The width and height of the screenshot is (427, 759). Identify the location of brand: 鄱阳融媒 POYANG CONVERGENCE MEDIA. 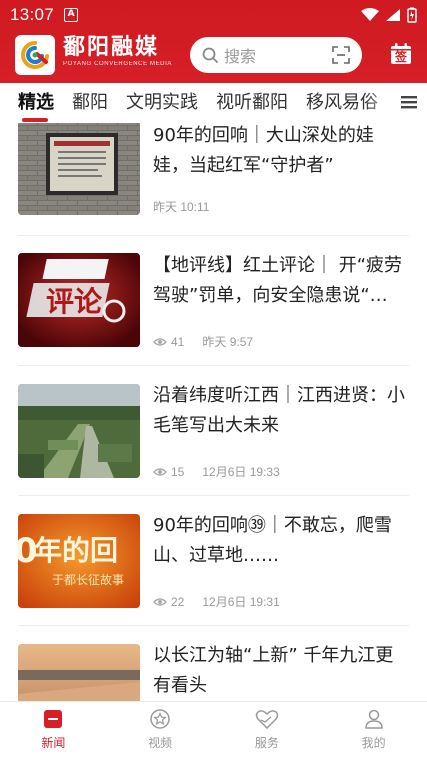
(117, 51).